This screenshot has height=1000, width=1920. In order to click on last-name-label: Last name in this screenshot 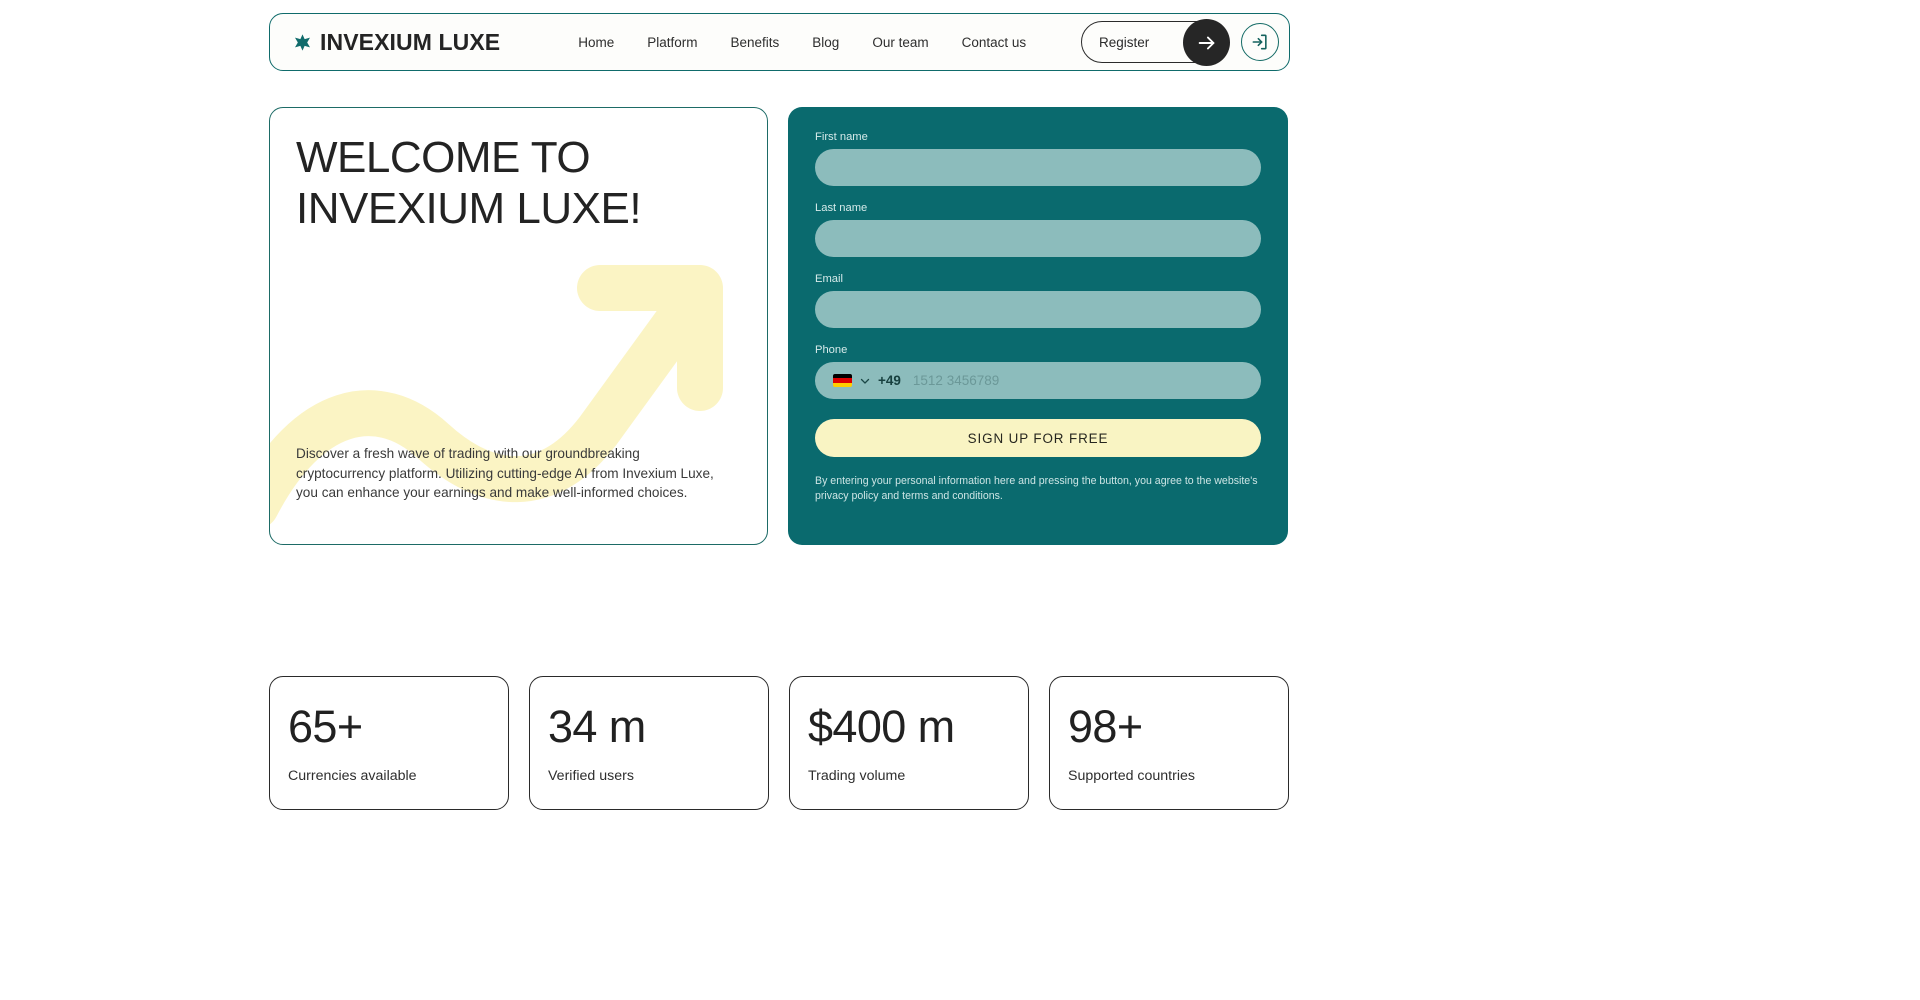, I will do `click(841, 208)`.